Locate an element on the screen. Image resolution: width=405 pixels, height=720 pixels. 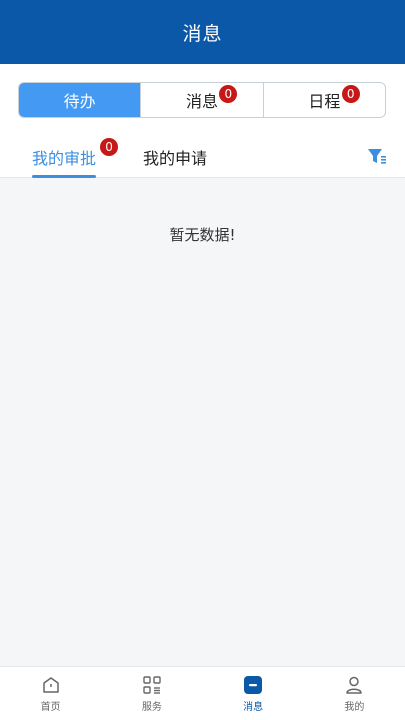
tab-my-approvals: 我的审批 0 is located at coordinates (75, 157).